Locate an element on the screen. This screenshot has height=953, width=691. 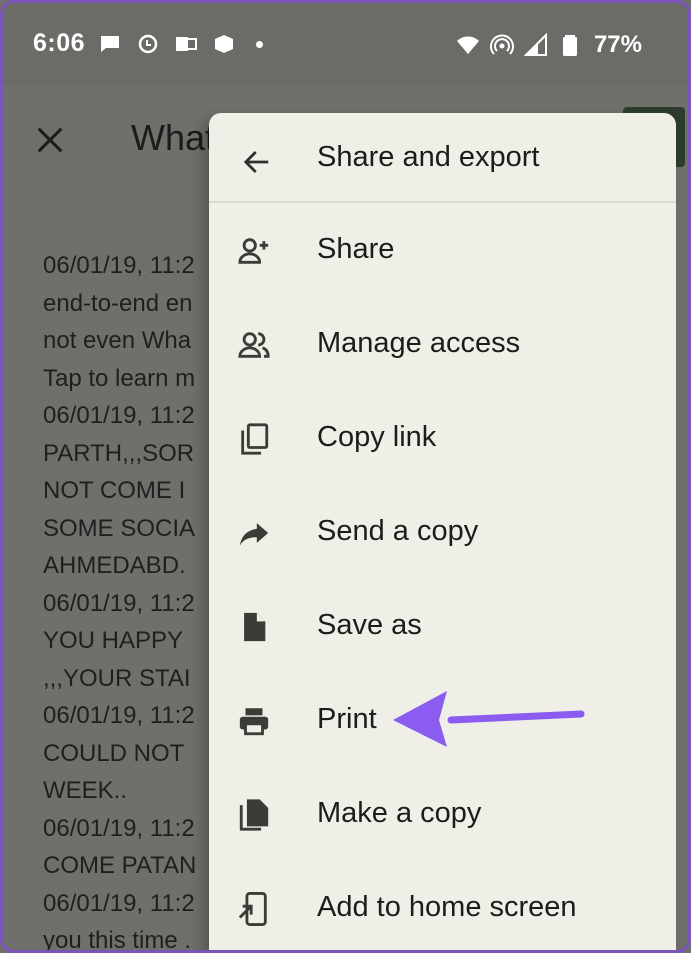
menu-item-make-a-copy: Make a copy is located at coordinates (442, 814).